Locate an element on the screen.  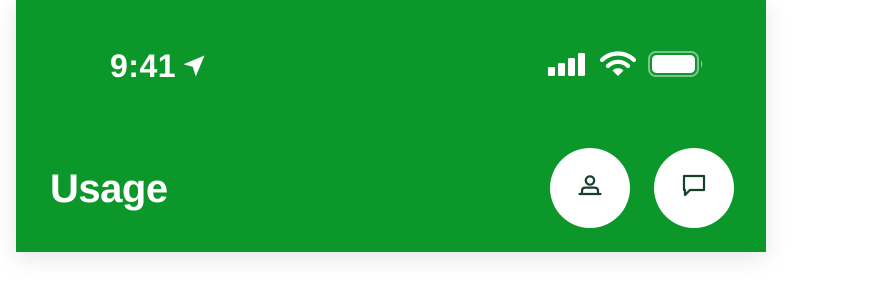
status-indicators is located at coordinates (626, 66).